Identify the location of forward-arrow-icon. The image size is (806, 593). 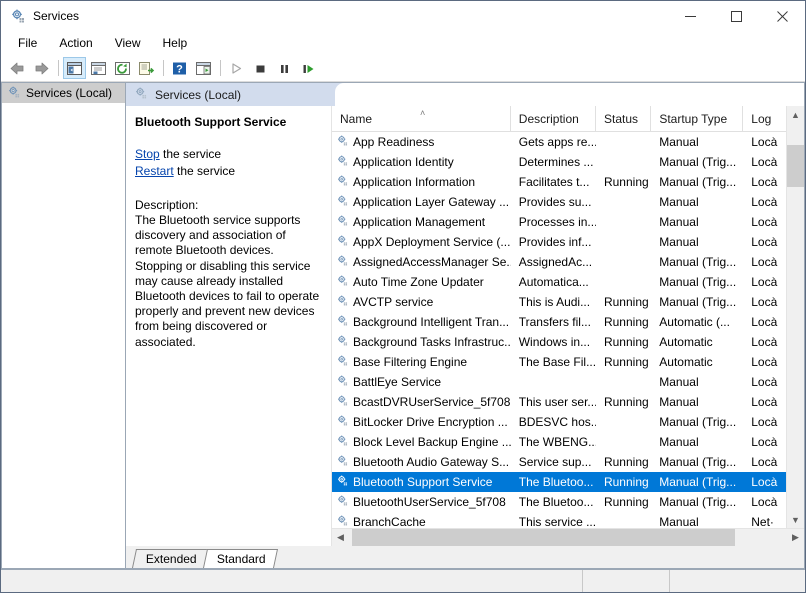
(41, 68).